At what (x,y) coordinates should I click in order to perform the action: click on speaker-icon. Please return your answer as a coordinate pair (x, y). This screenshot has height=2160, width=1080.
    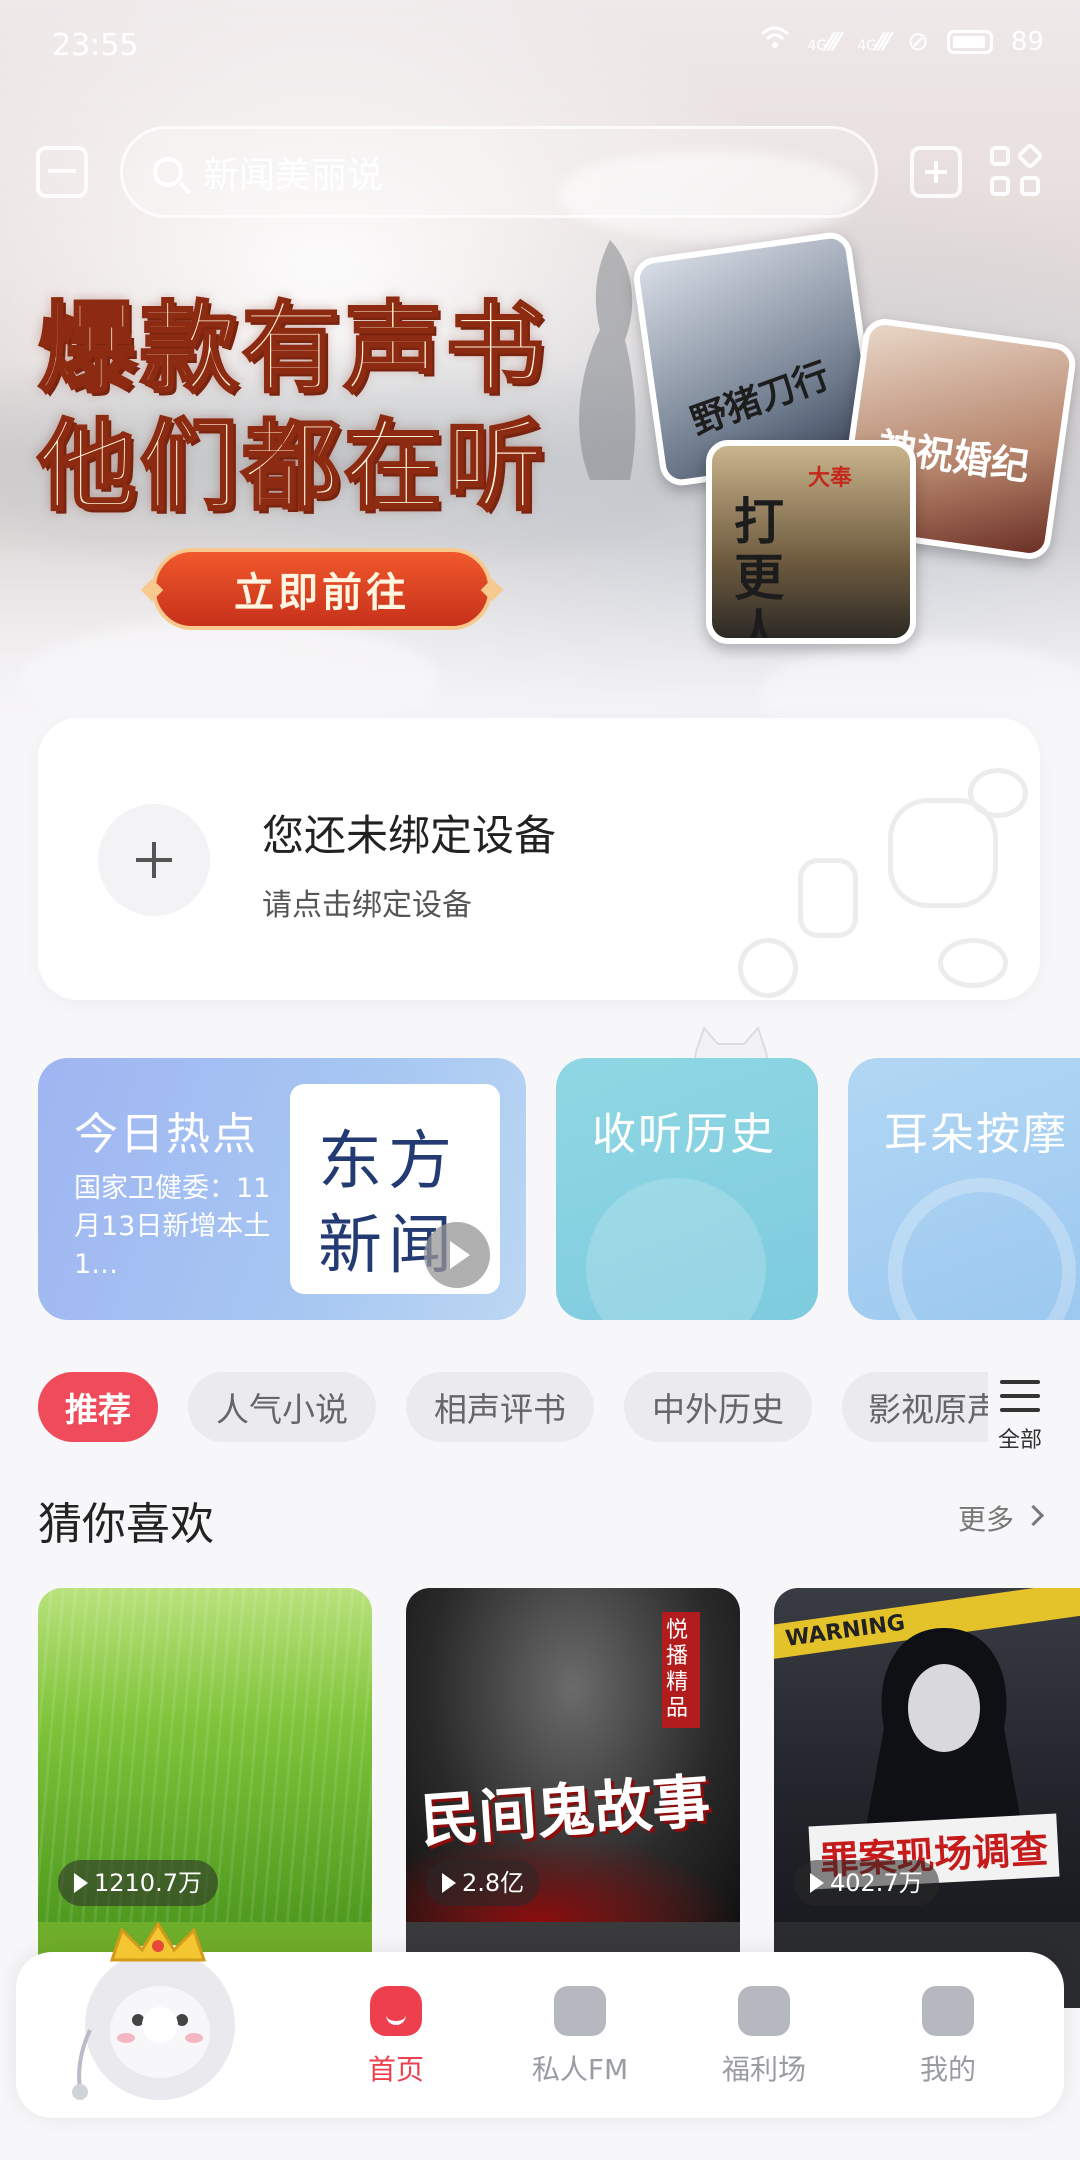
    Looking at the image, I should click on (973, 963).